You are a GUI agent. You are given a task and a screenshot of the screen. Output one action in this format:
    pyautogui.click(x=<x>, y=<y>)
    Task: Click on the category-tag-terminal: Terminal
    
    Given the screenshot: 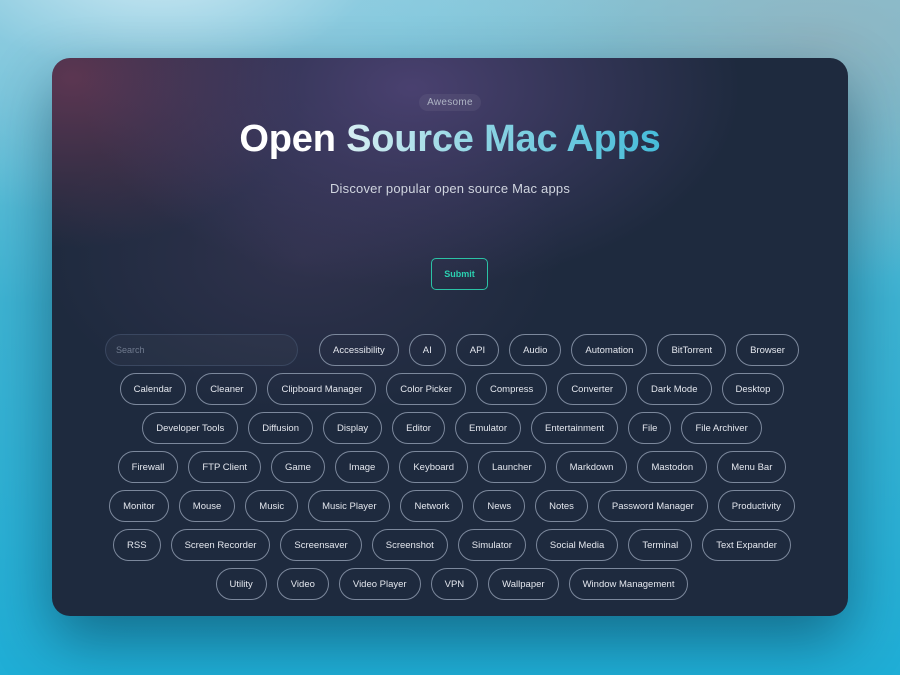 What is the action you would take?
    pyautogui.click(x=660, y=545)
    